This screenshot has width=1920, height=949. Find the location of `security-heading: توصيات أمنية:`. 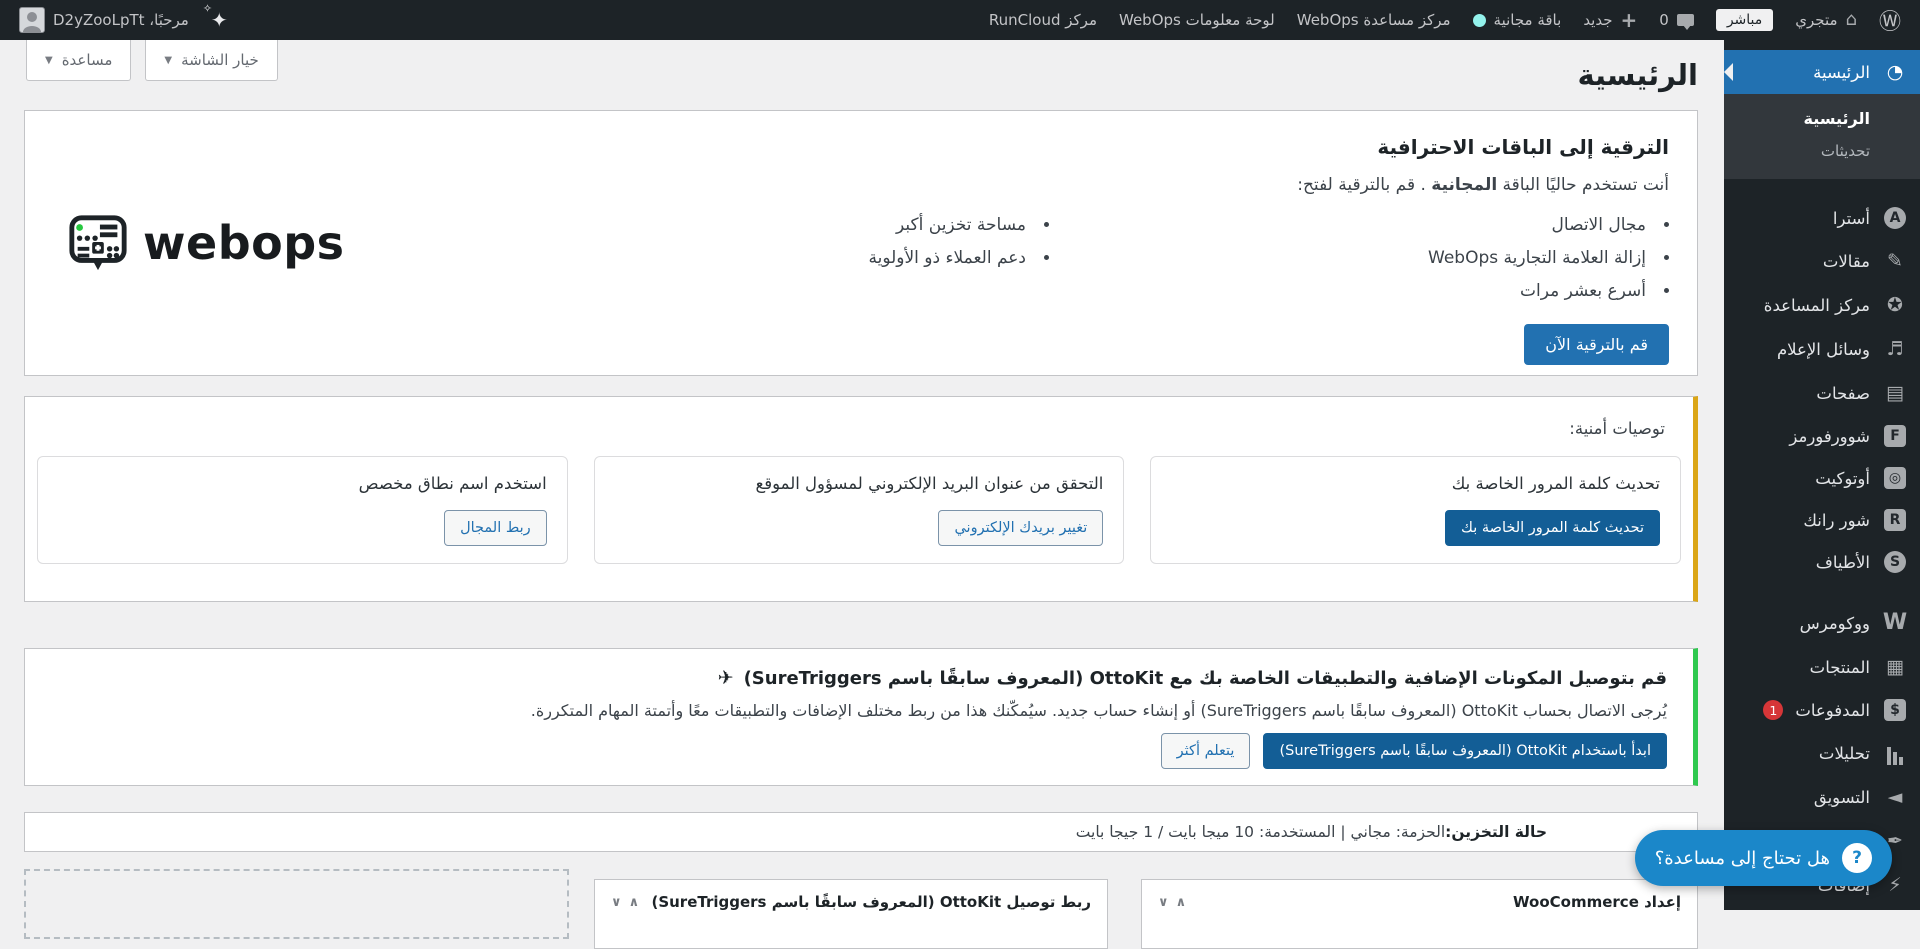

security-heading: توصيات أمنية: is located at coordinates (1617, 428).